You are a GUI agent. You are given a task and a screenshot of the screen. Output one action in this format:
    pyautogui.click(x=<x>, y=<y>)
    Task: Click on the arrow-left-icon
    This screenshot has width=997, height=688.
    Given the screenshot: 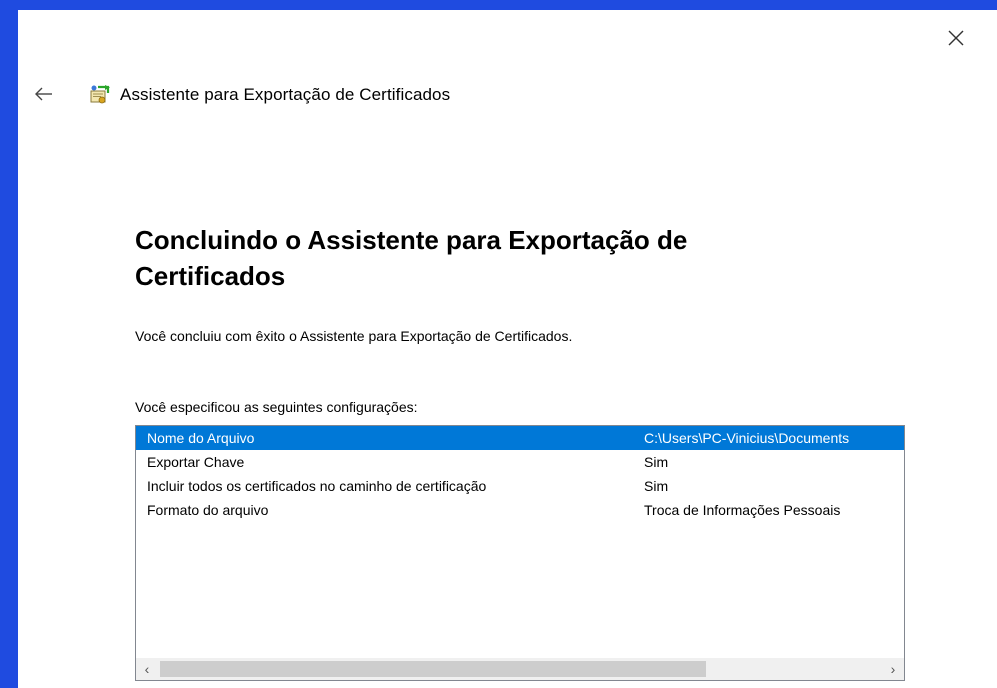 What is the action you would take?
    pyautogui.click(x=43, y=94)
    